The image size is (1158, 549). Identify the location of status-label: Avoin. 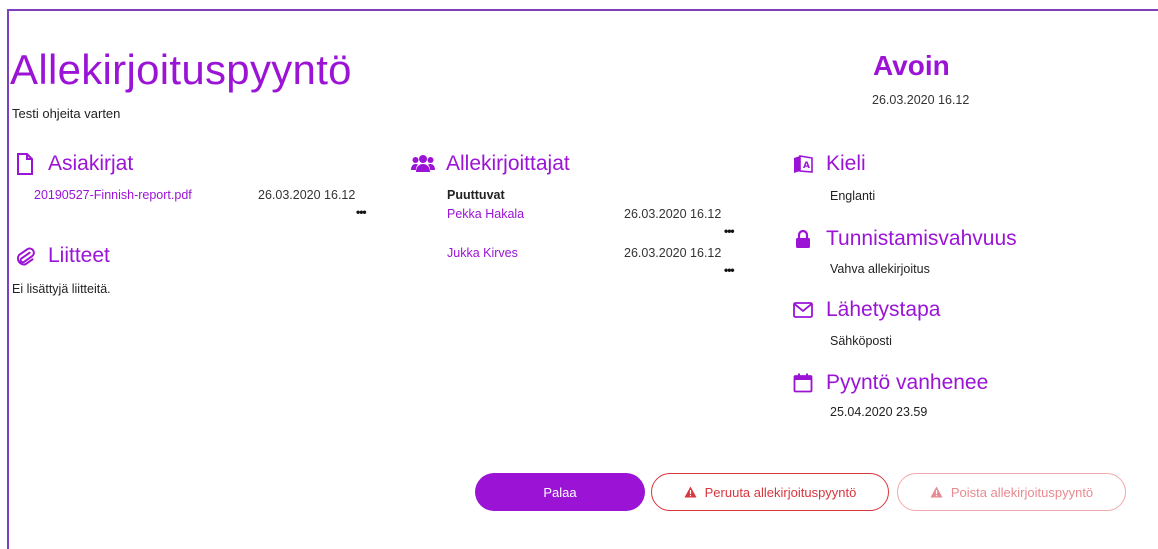
(911, 65).